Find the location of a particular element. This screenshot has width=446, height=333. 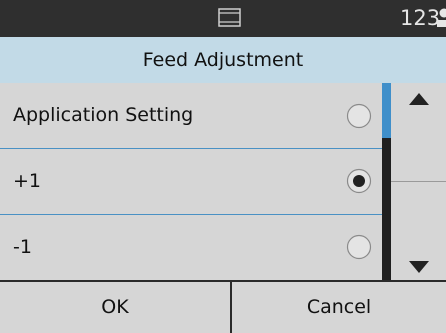

title-bar: Feed Adjustment is located at coordinates (223, 60).